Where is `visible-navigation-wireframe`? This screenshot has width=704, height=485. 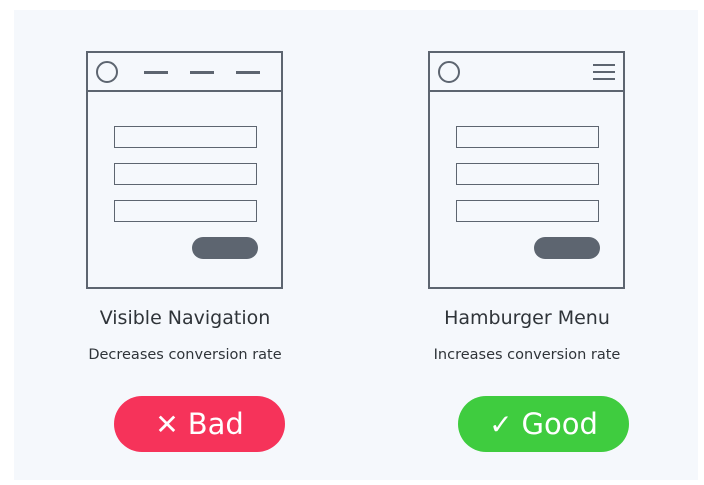
visible-navigation-wireframe is located at coordinates (184, 170).